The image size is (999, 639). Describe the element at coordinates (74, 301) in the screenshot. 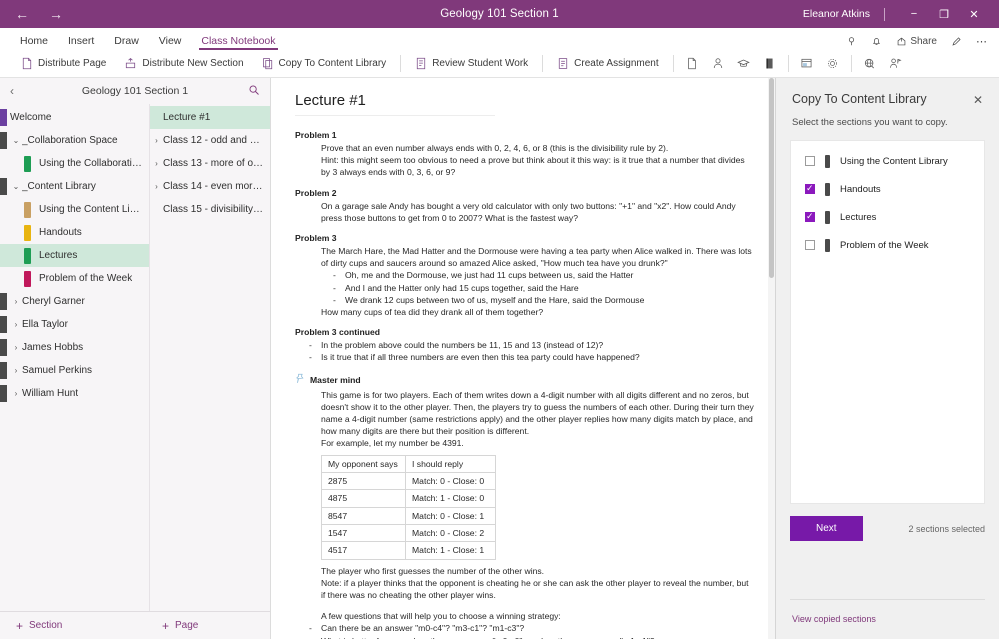

I see `sidebar-item-cheryl-garner: › Cheryl Garner` at that location.